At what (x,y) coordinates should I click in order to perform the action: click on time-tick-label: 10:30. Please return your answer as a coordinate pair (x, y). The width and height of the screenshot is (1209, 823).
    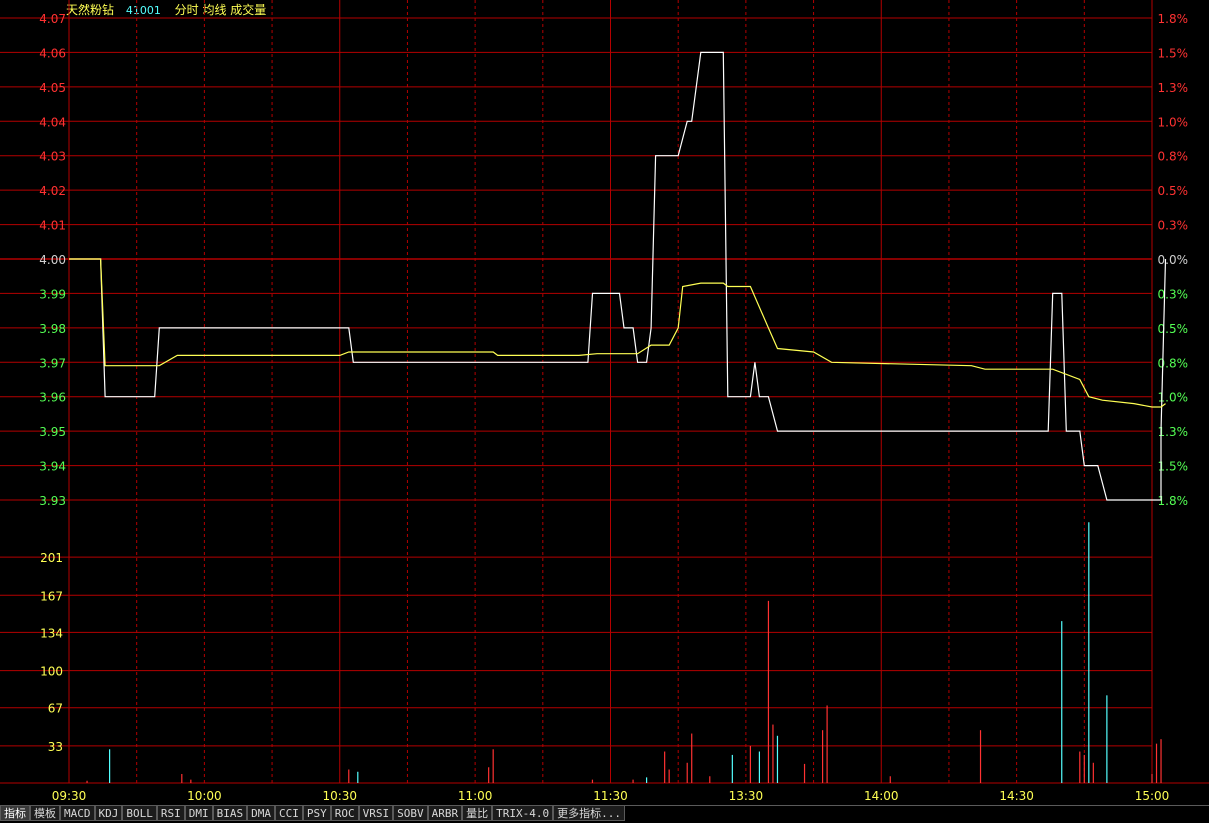
    Looking at the image, I should click on (339, 796).